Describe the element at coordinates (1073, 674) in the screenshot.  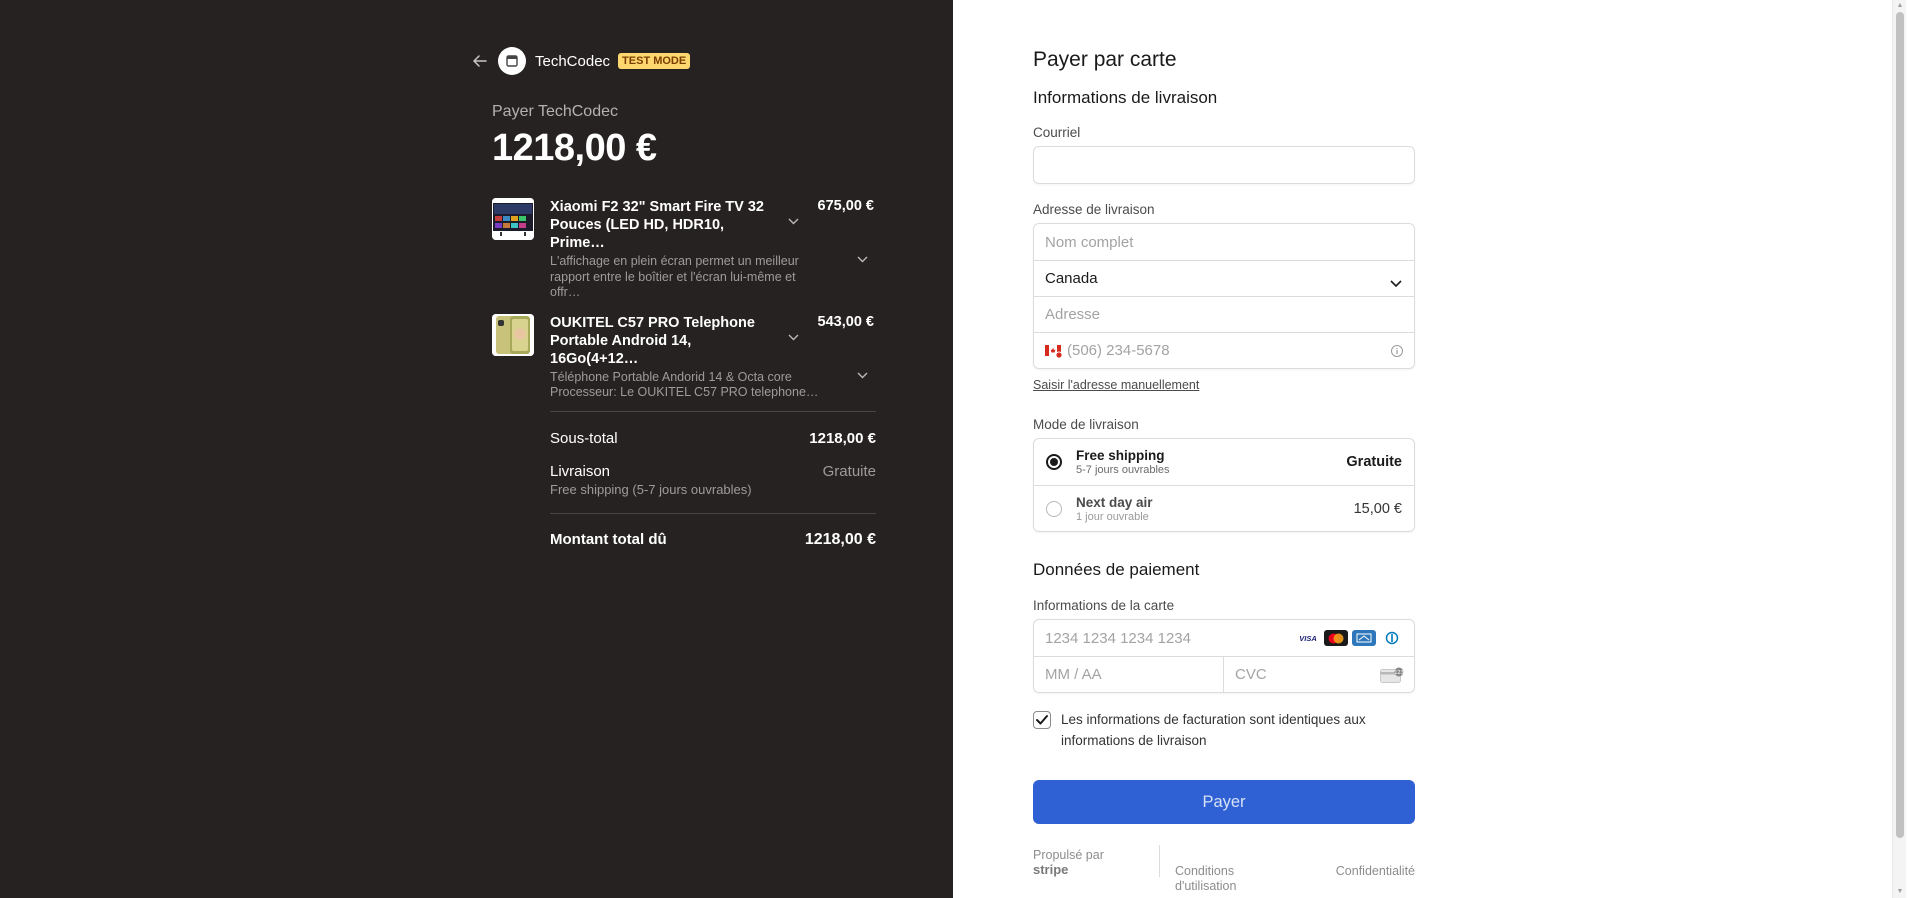
I see `expiry-placeholder: MM / AA` at that location.